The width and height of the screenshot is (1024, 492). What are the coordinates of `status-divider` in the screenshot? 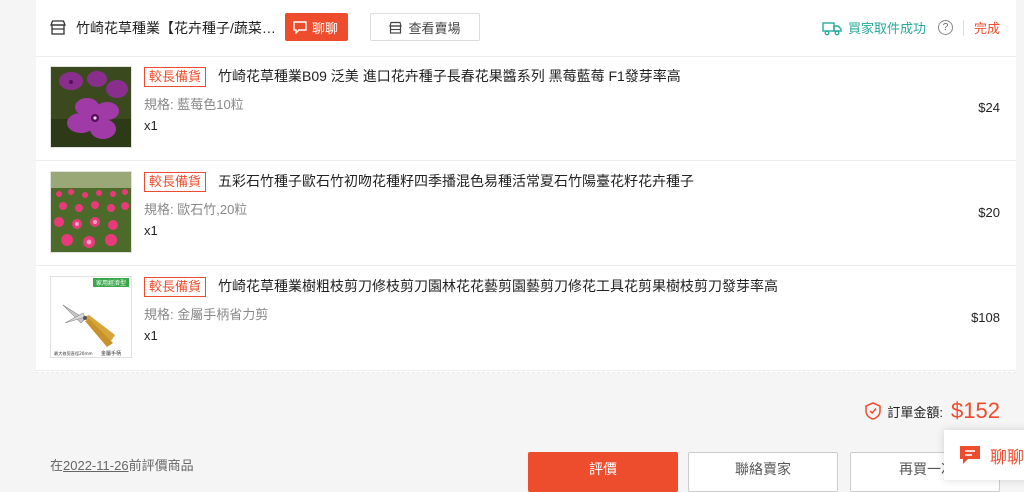 It's located at (963, 27).